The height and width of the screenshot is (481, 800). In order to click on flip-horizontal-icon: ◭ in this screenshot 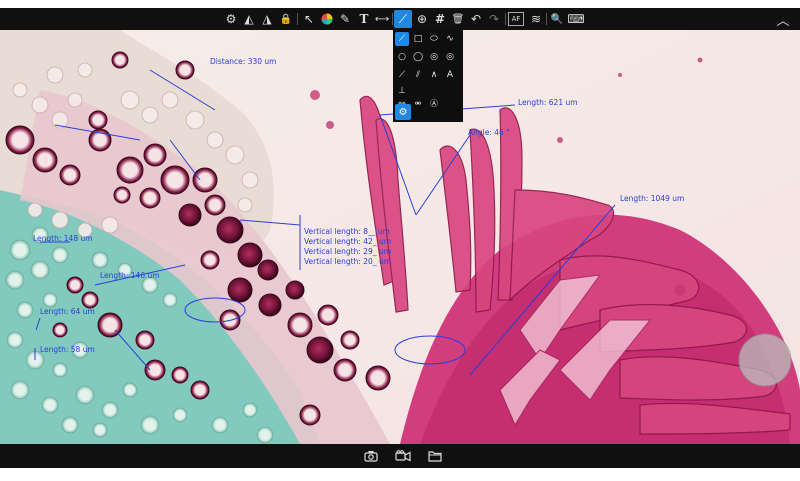, I will do `click(249, 19)`.